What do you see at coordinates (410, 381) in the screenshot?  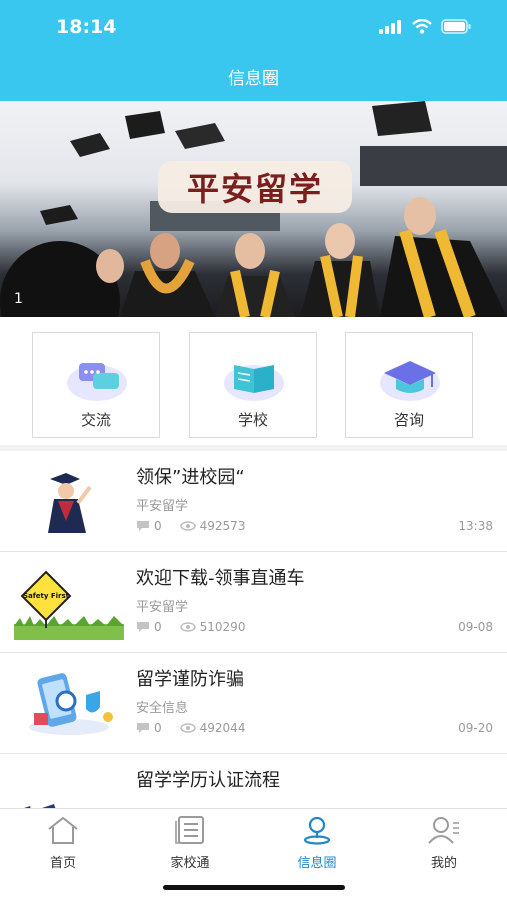 I see `graduation-cap-icon` at bounding box center [410, 381].